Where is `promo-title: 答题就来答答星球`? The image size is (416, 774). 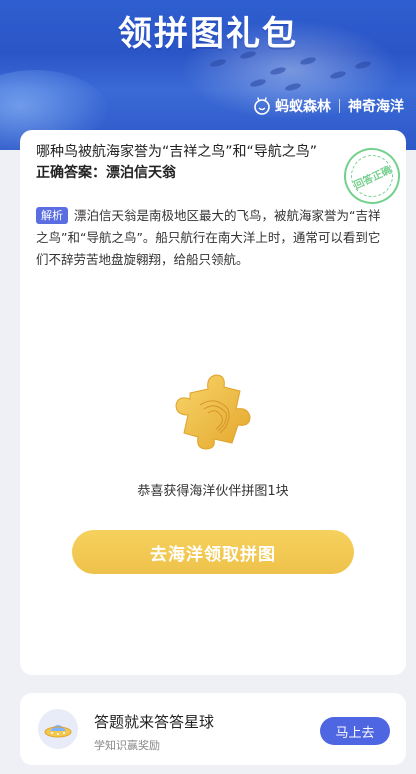 promo-title: 答题就来答答星球 is located at coordinates (154, 722).